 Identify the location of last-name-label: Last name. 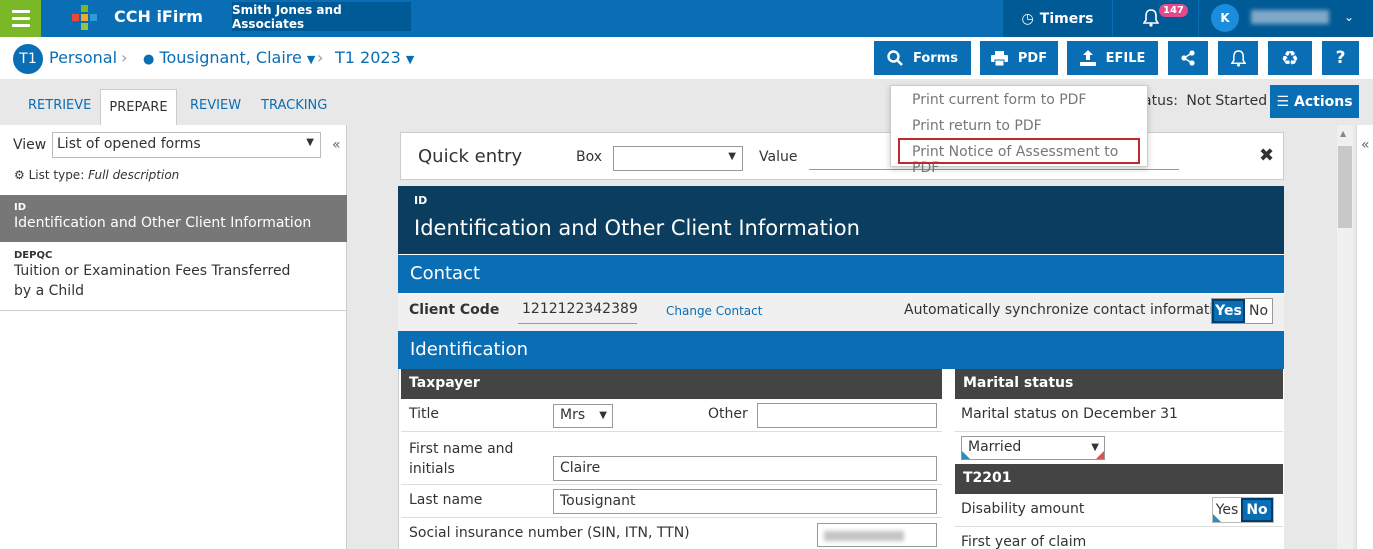
(446, 500).